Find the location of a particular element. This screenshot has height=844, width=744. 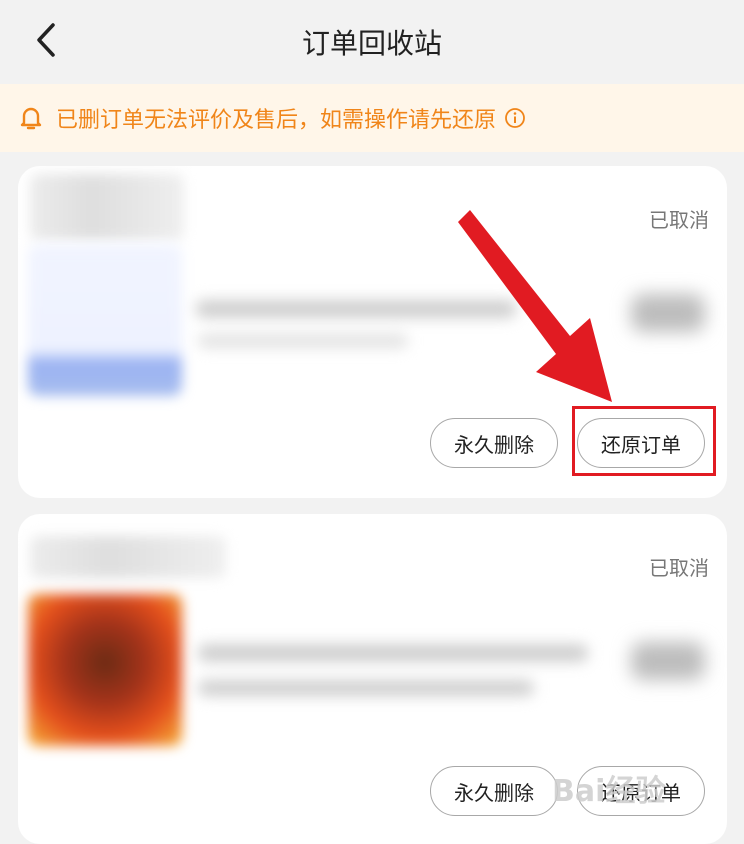

highlight-box is located at coordinates (644, 441).